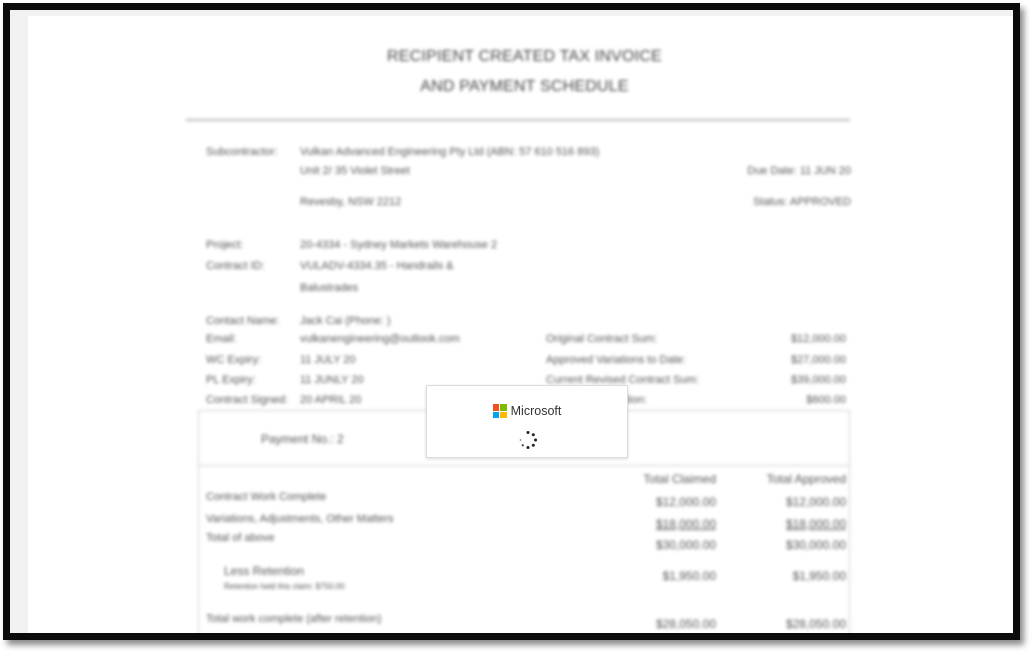 This screenshot has width=1033, height=654. Describe the element at coordinates (616, 360) in the screenshot. I see `approved-variations-label: Approved Variations to Date:` at that location.